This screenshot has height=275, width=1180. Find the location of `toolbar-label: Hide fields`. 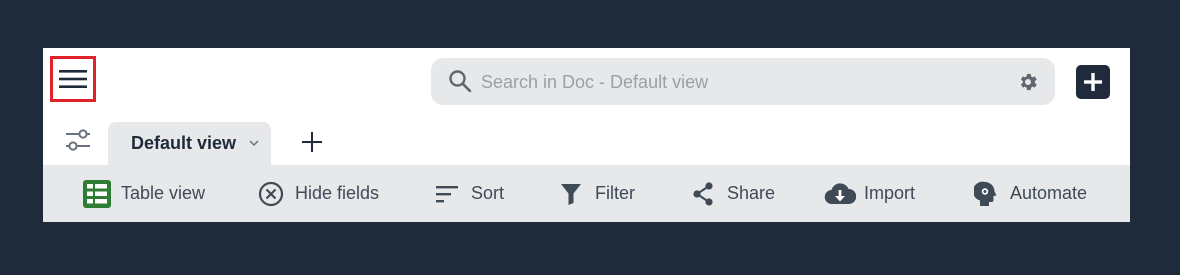

toolbar-label: Hide fields is located at coordinates (337, 193).